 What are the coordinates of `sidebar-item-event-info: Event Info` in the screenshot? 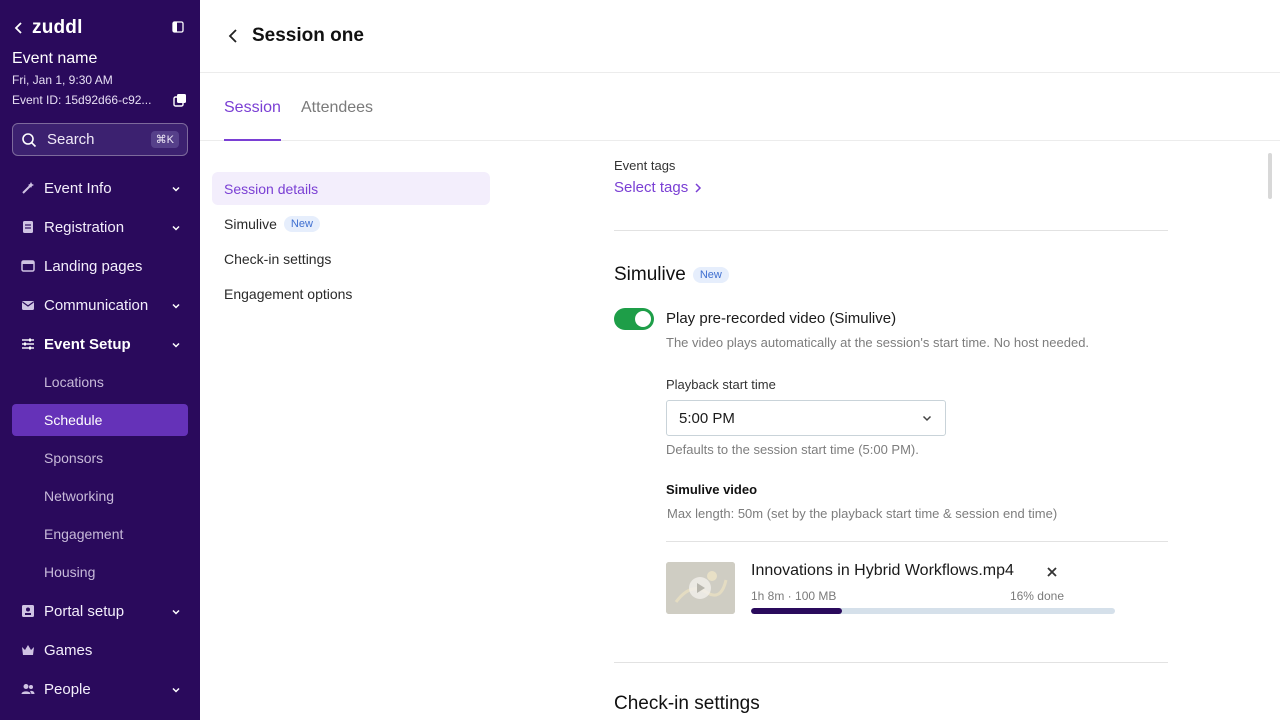 It's located at (100, 188).